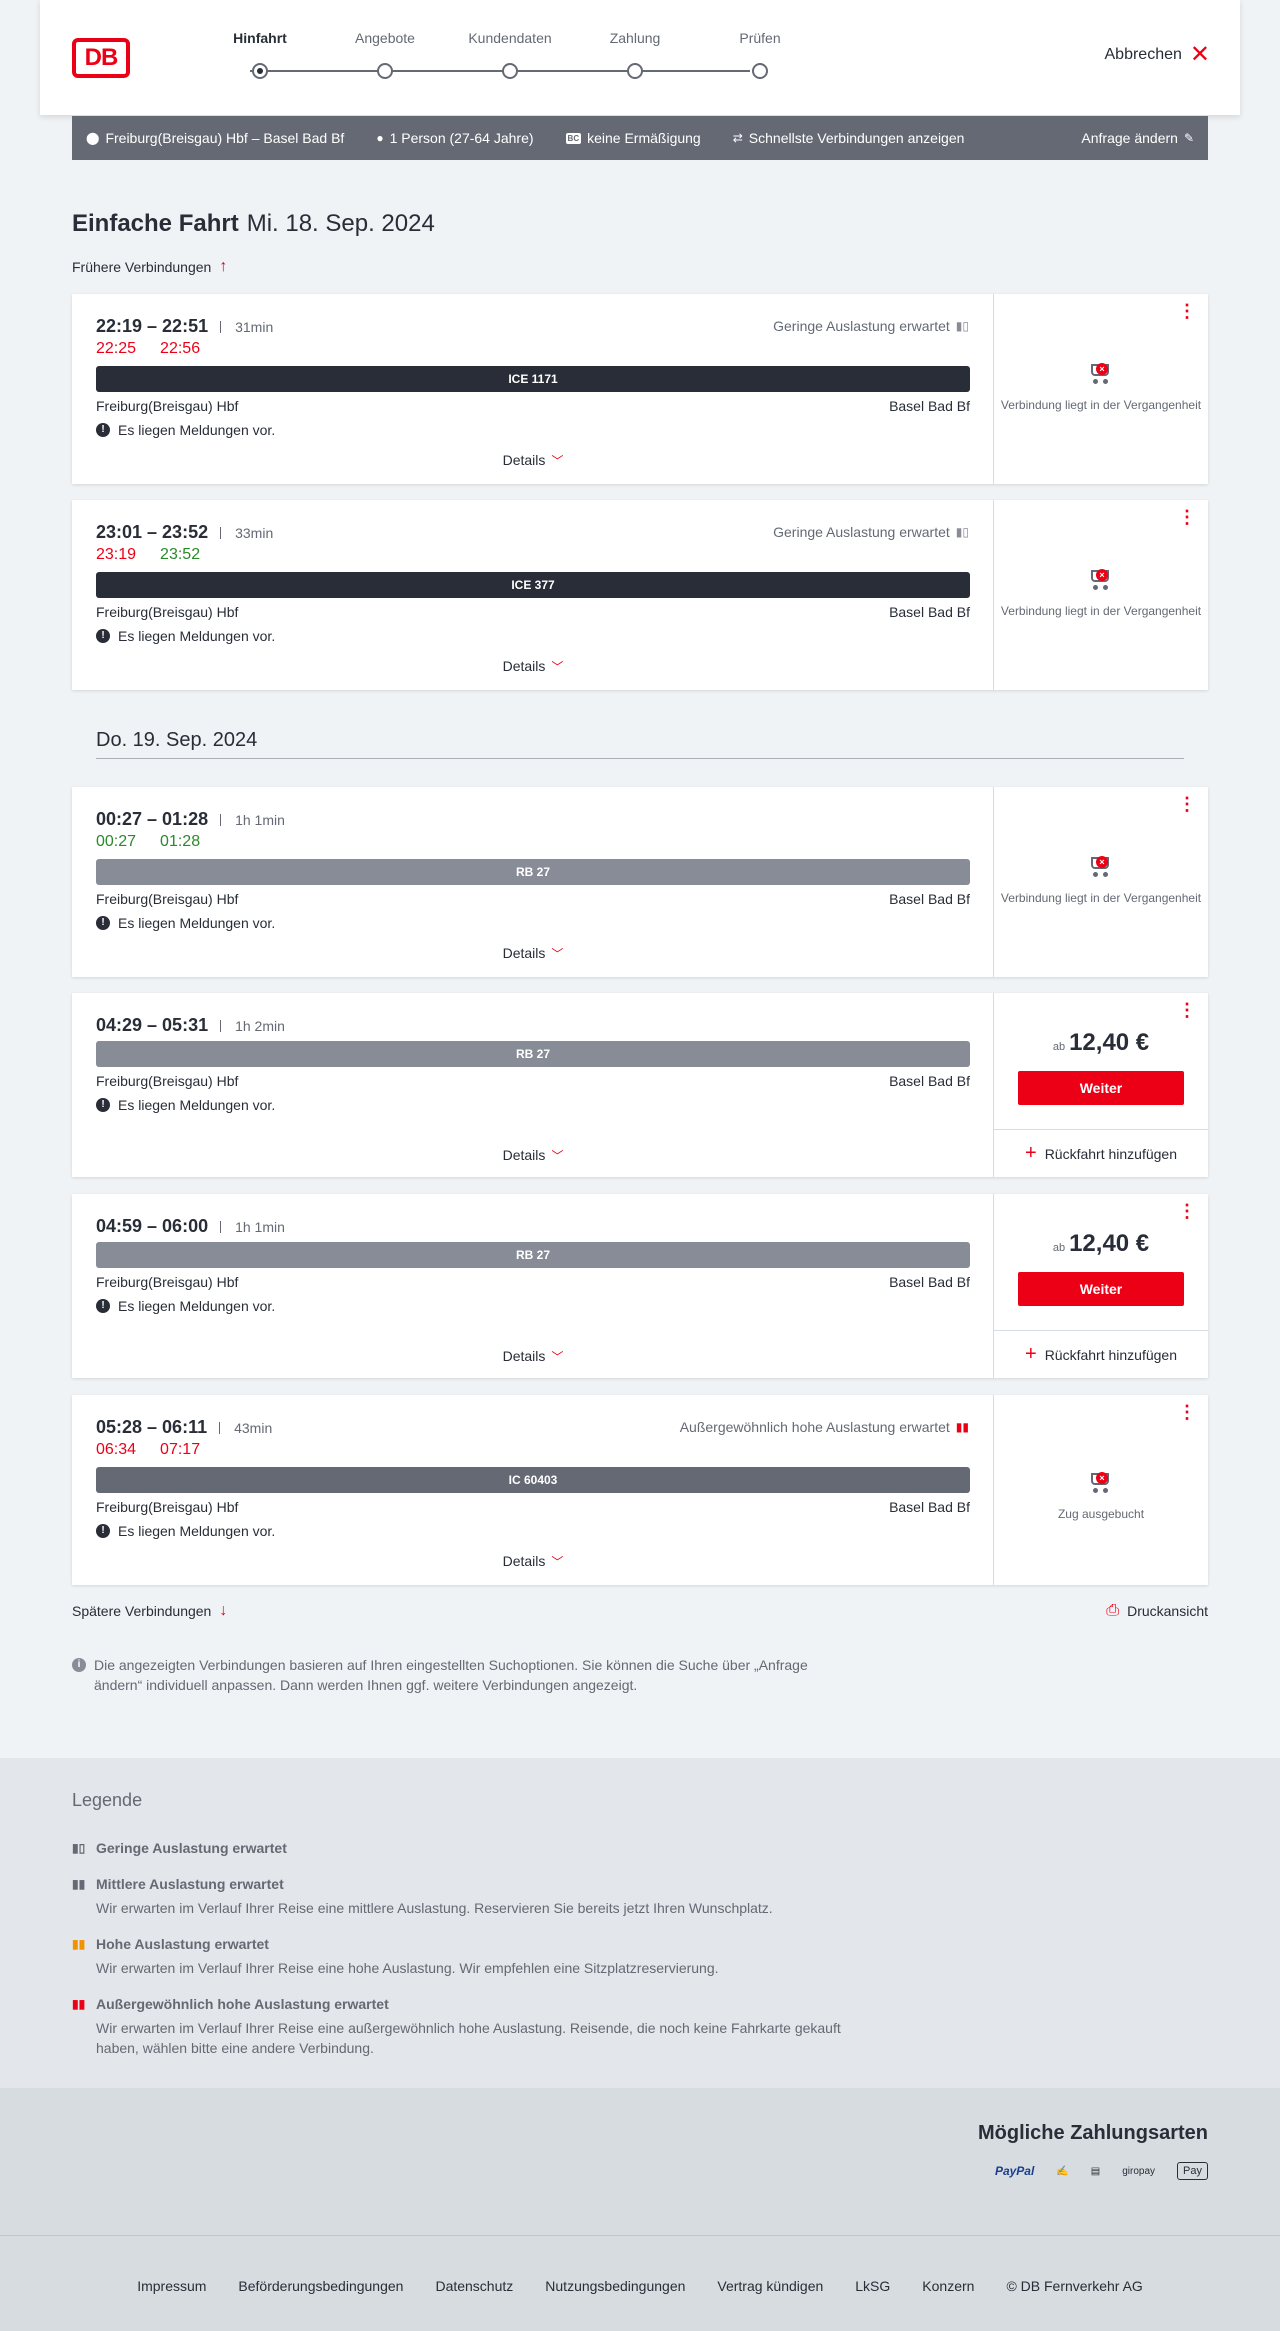 The height and width of the screenshot is (2331, 1280). Describe the element at coordinates (1188, 138) in the screenshot. I see `pencil-icon: ✎` at that location.